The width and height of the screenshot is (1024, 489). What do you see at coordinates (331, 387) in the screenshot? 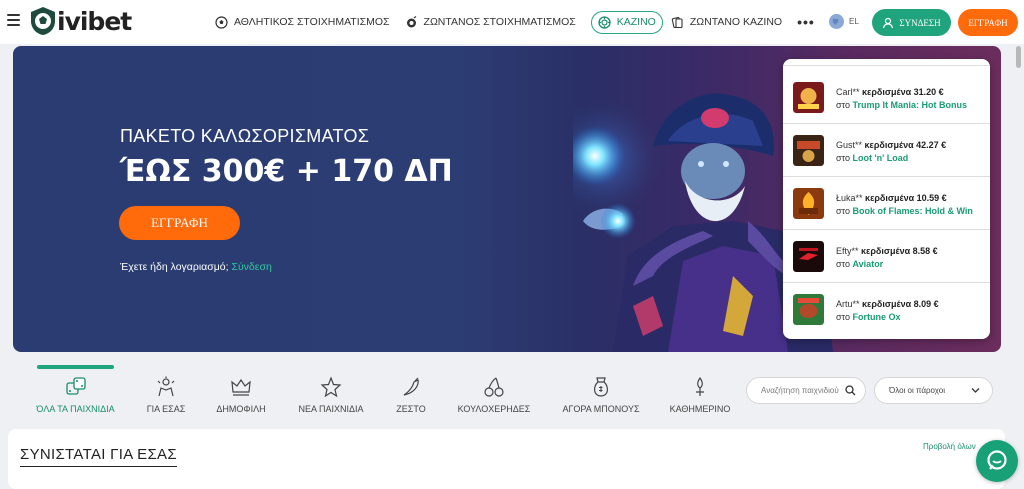
I see `star-icon` at bounding box center [331, 387].